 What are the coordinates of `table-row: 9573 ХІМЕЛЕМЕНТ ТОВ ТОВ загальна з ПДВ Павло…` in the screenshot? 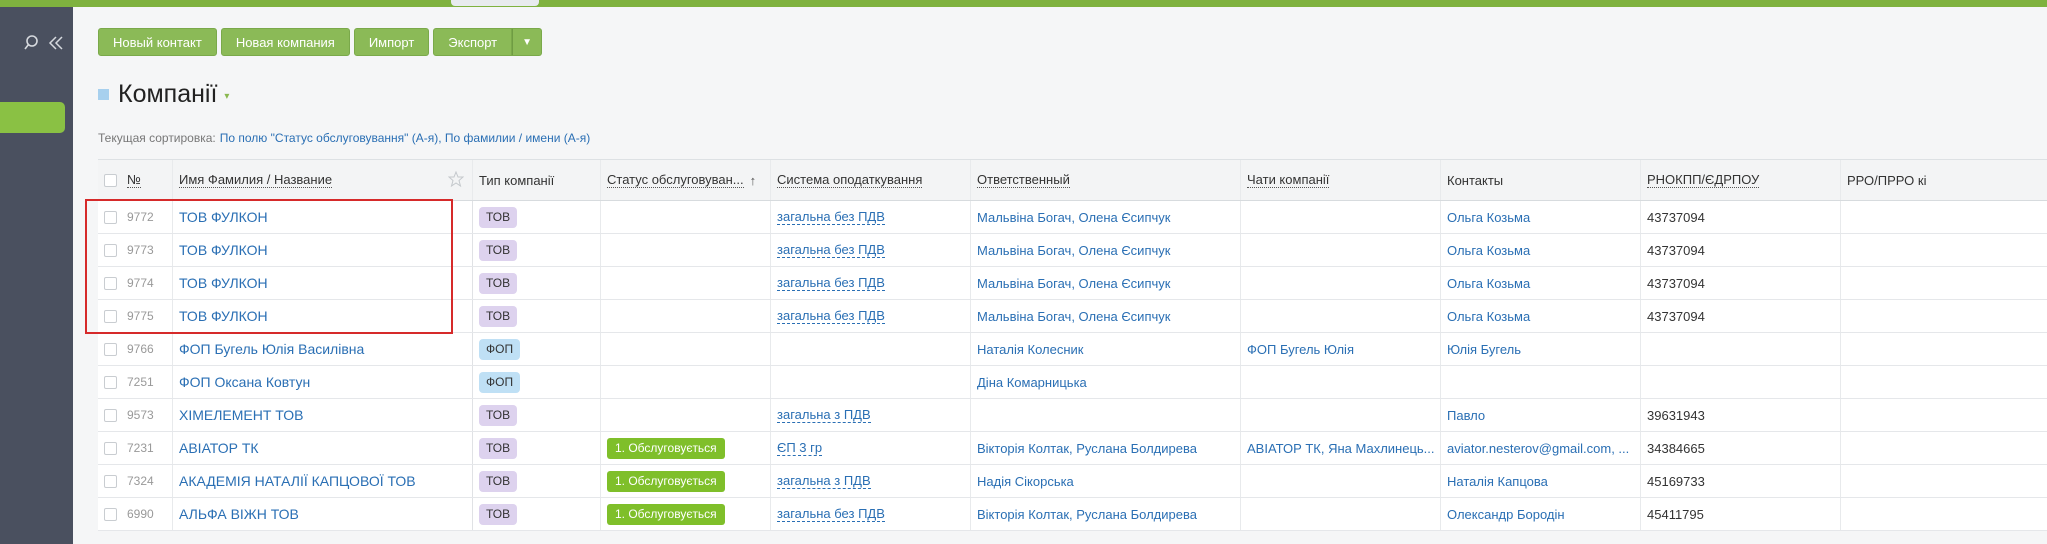 It's located at (1072, 415).